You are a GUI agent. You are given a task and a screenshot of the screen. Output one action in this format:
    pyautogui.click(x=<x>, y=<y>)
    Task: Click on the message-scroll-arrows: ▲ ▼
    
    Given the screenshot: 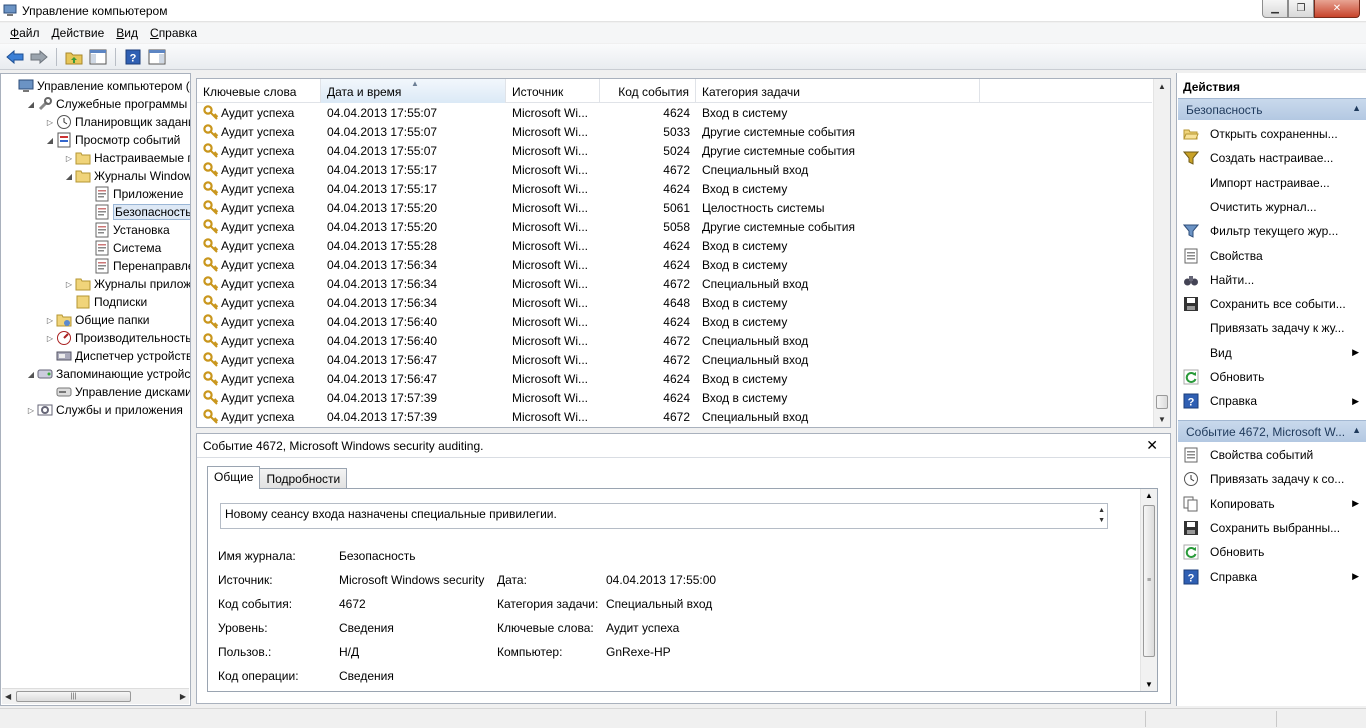 What is the action you would take?
    pyautogui.click(x=1101, y=516)
    